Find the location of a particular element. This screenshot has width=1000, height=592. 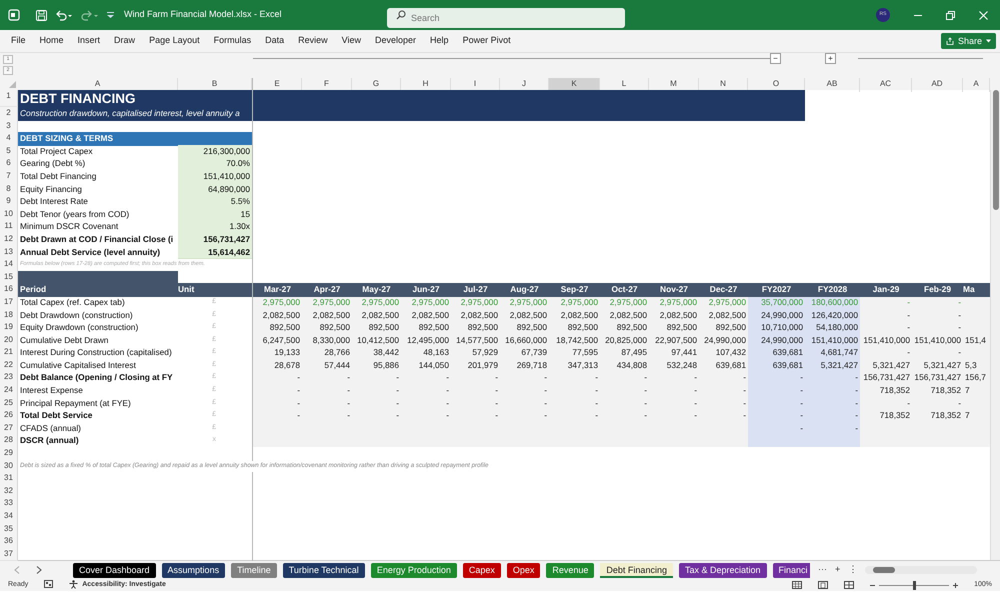

options-button: ⋮ is located at coordinates (853, 570).